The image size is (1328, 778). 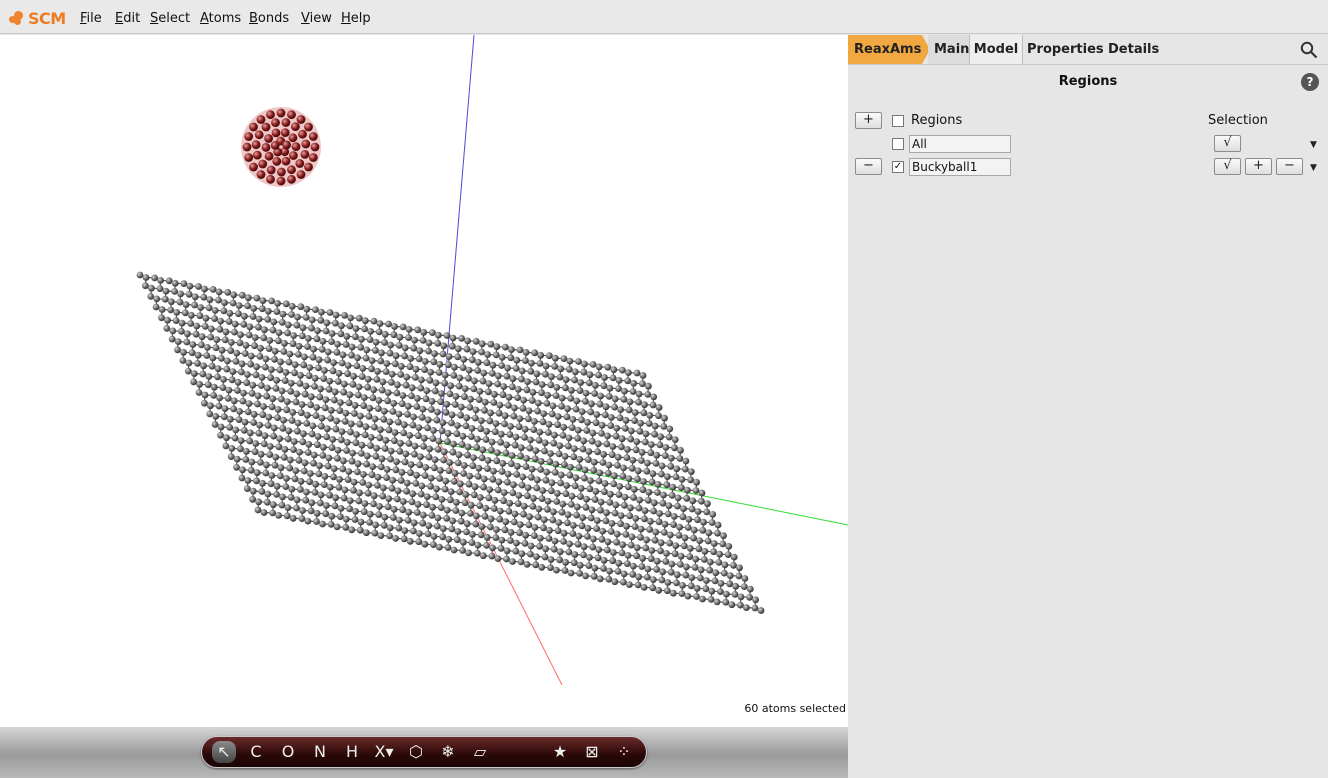 What do you see at coordinates (1258, 166) in the screenshot?
I see `region-buckyball1-add-selection-button: +` at bounding box center [1258, 166].